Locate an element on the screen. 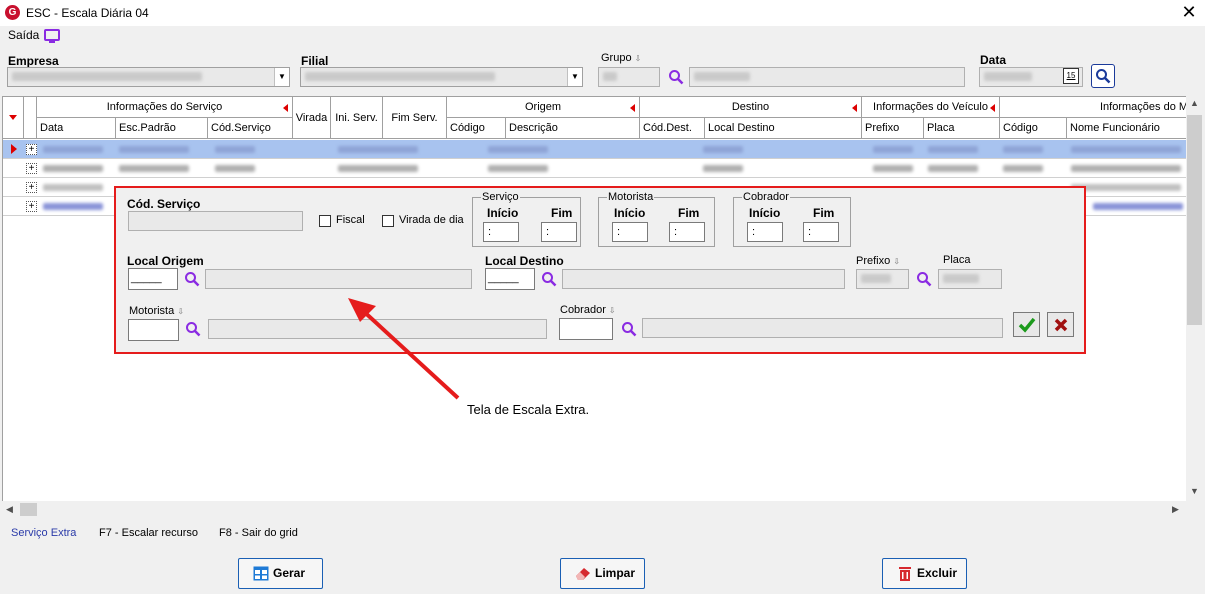 The height and width of the screenshot is (594, 1205). window-title: ESC - Escala Diária 04 is located at coordinates (87, 13).